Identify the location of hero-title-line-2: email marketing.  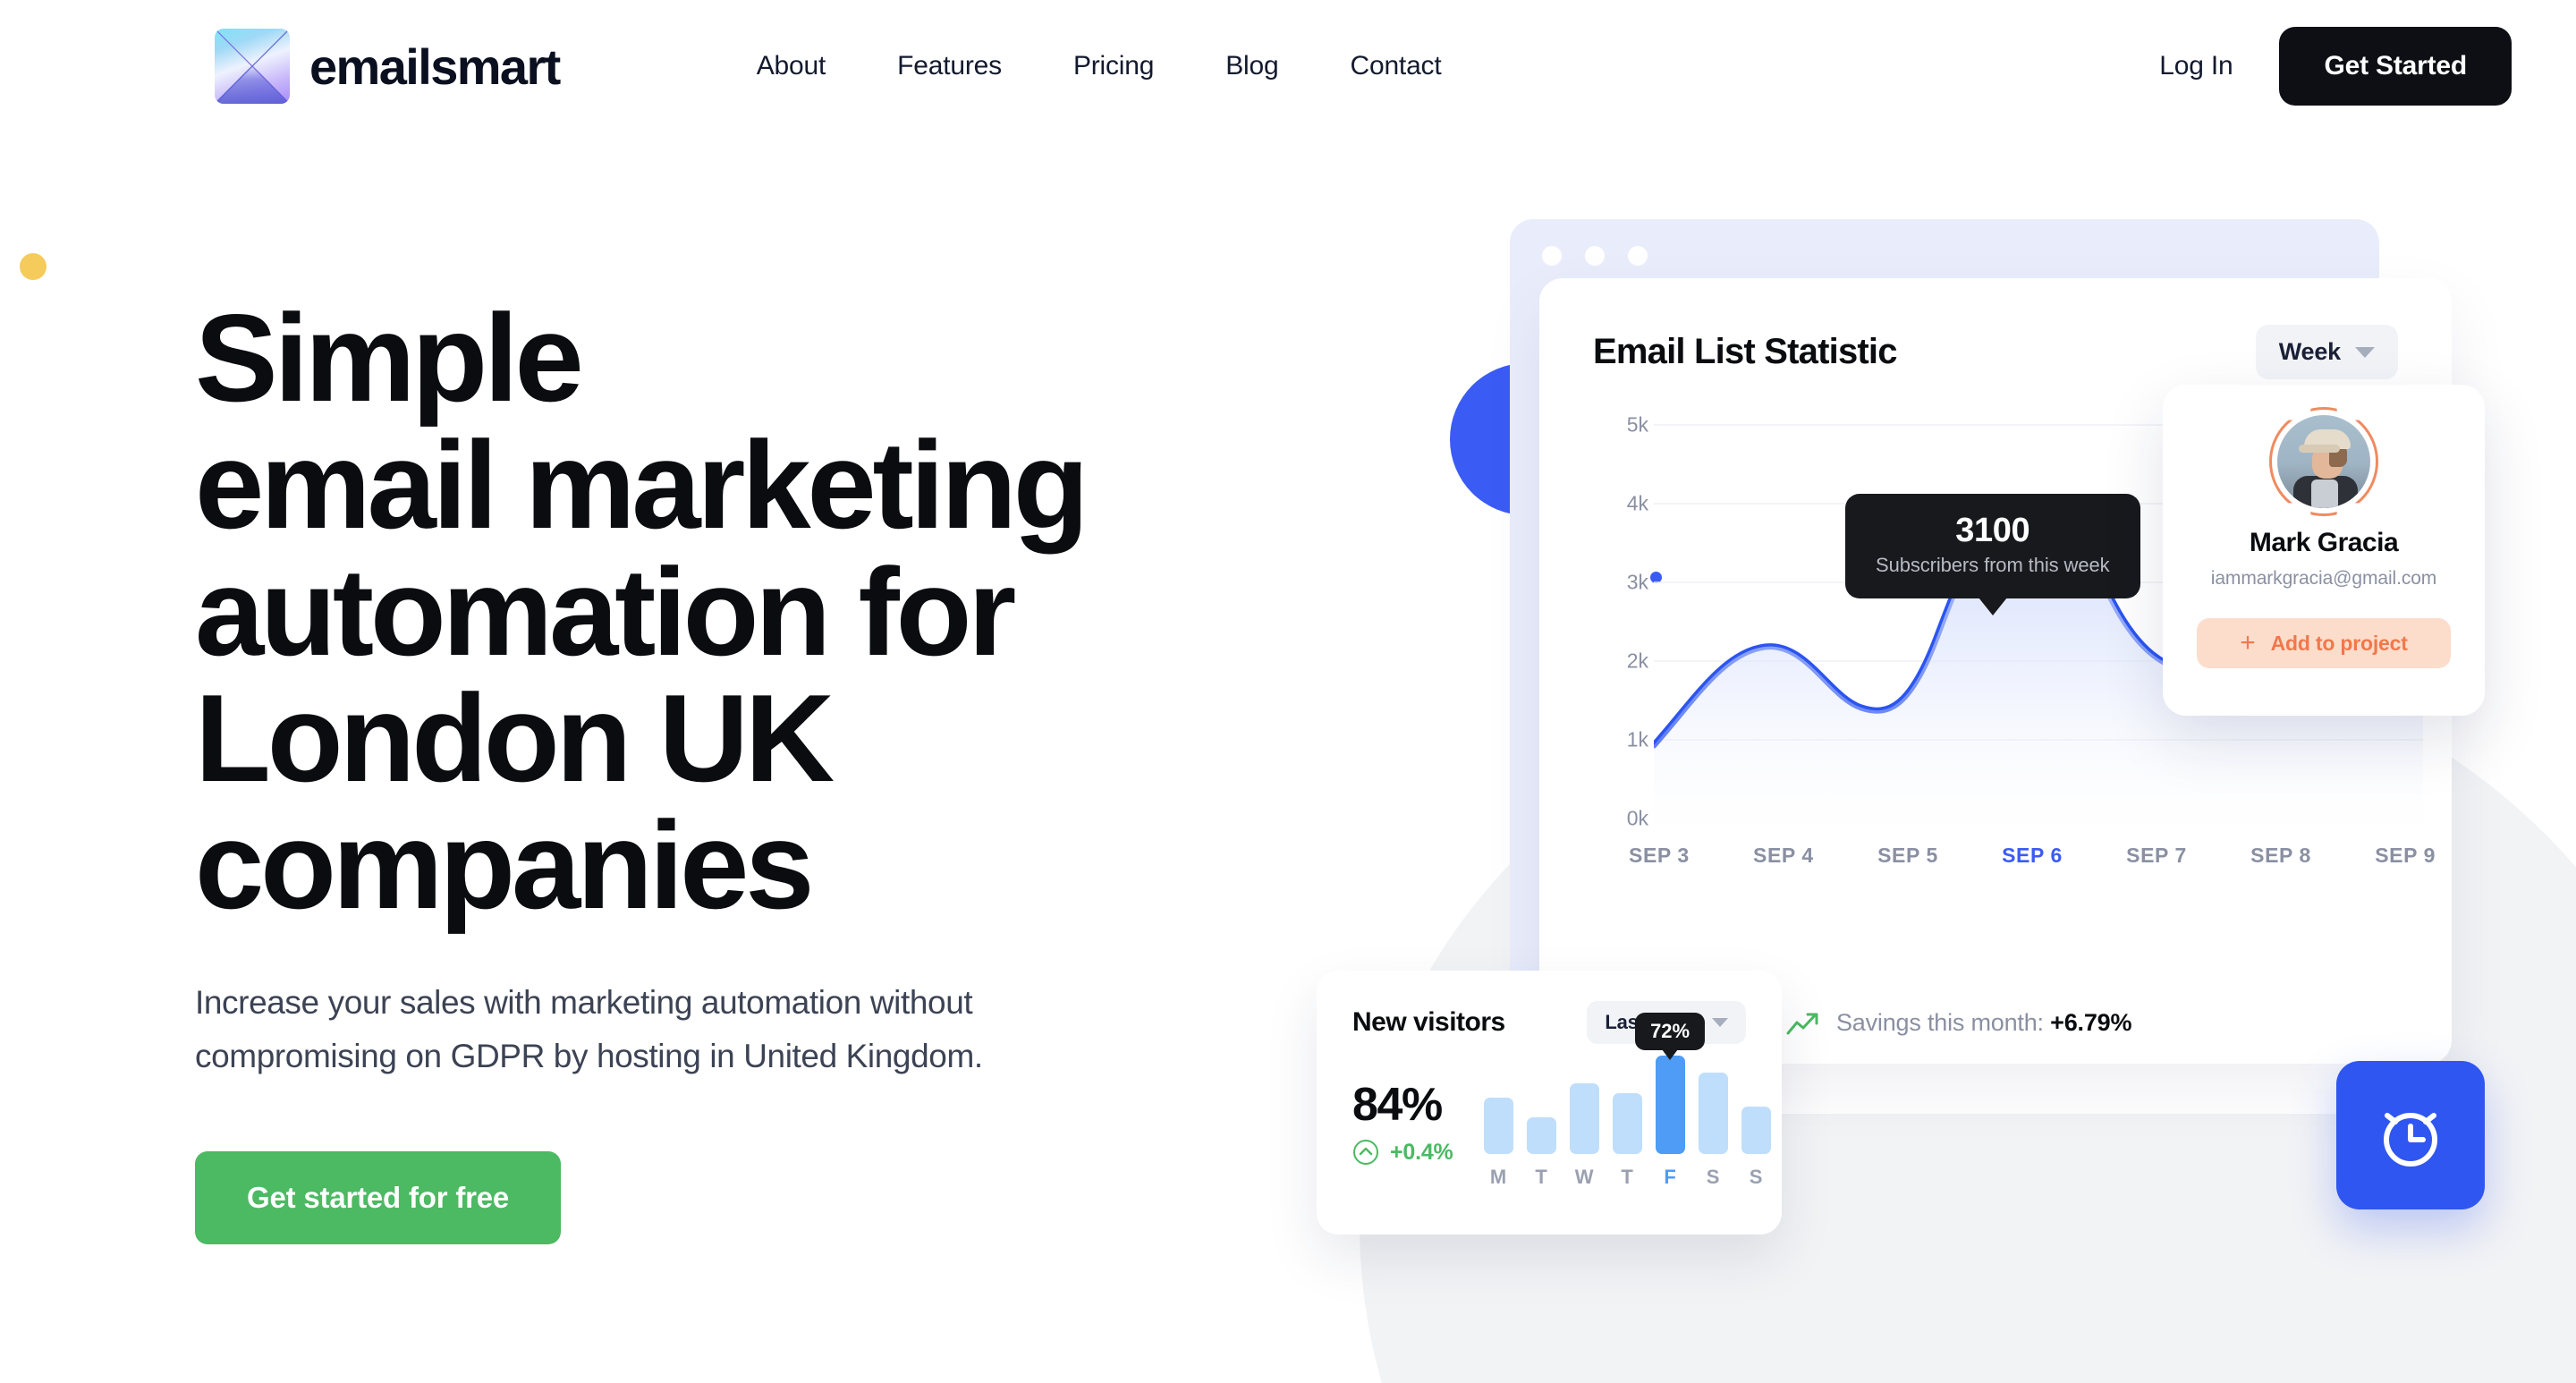
(642, 485).